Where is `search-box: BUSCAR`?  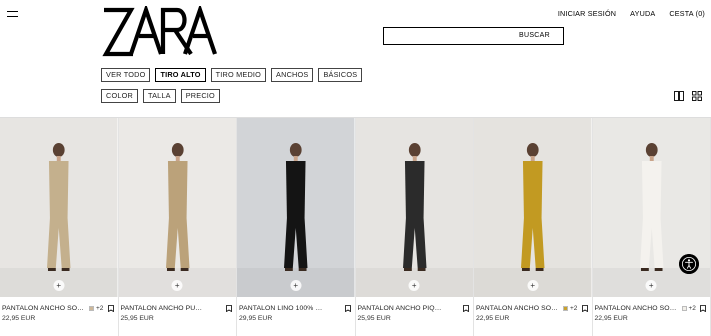
search-box: BUSCAR is located at coordinates (473, 36).